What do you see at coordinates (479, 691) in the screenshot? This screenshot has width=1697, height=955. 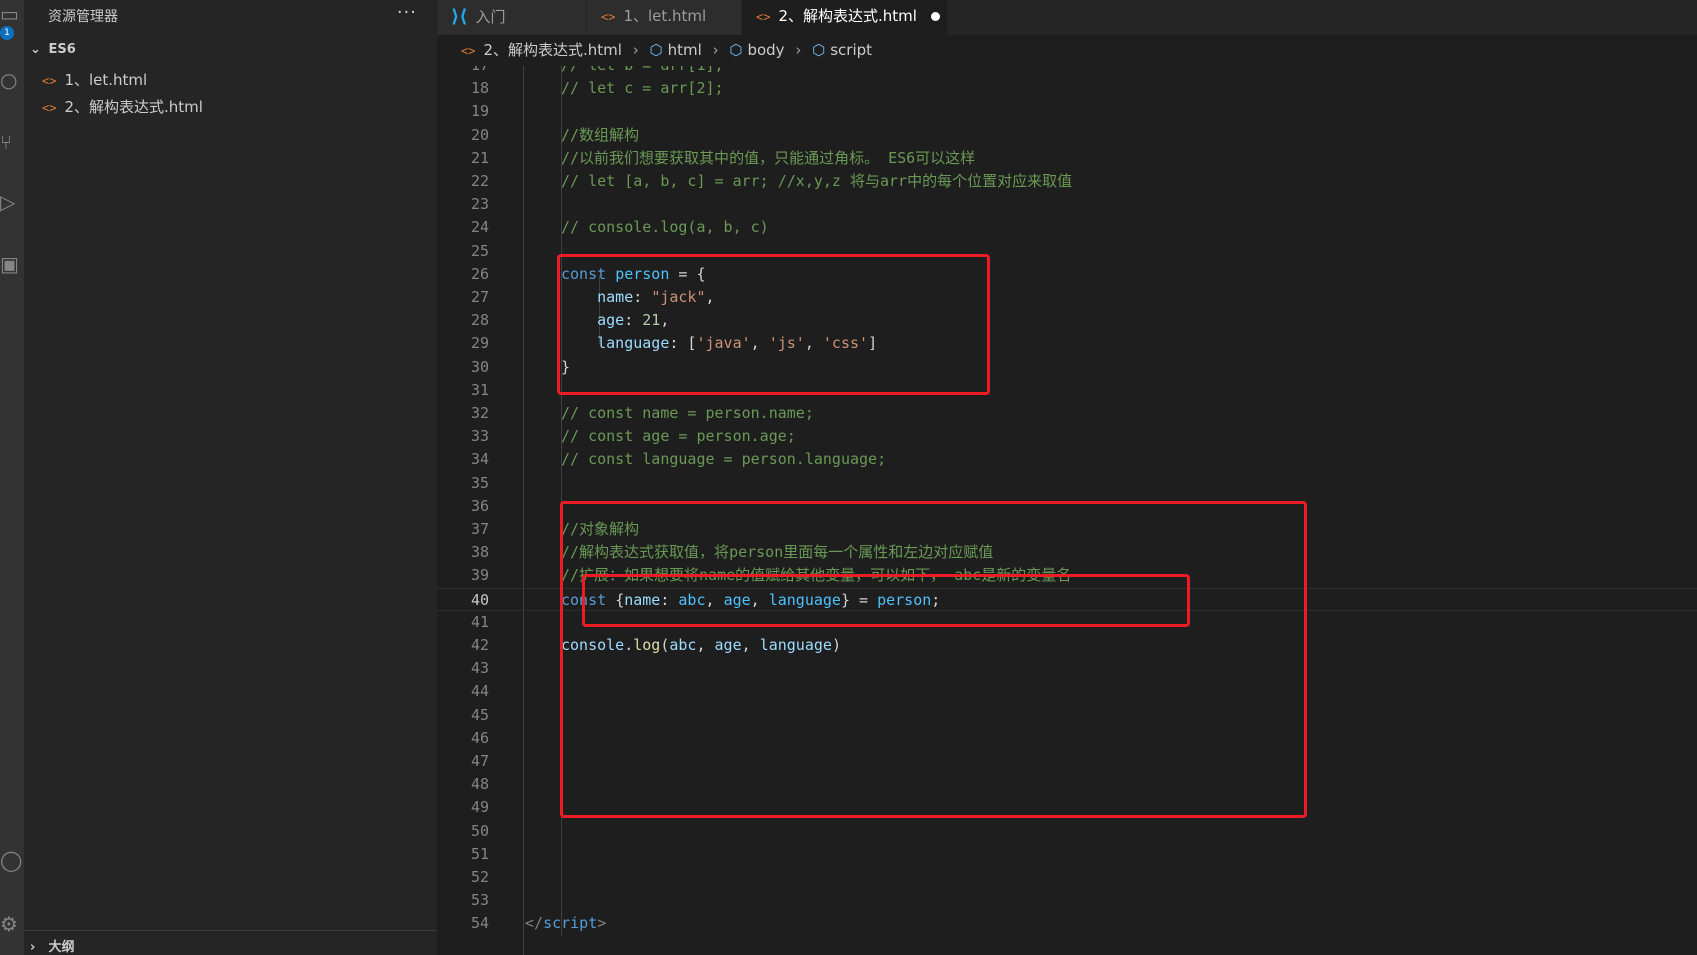 I see `line-number: 44` at bounding box center [479, 691].